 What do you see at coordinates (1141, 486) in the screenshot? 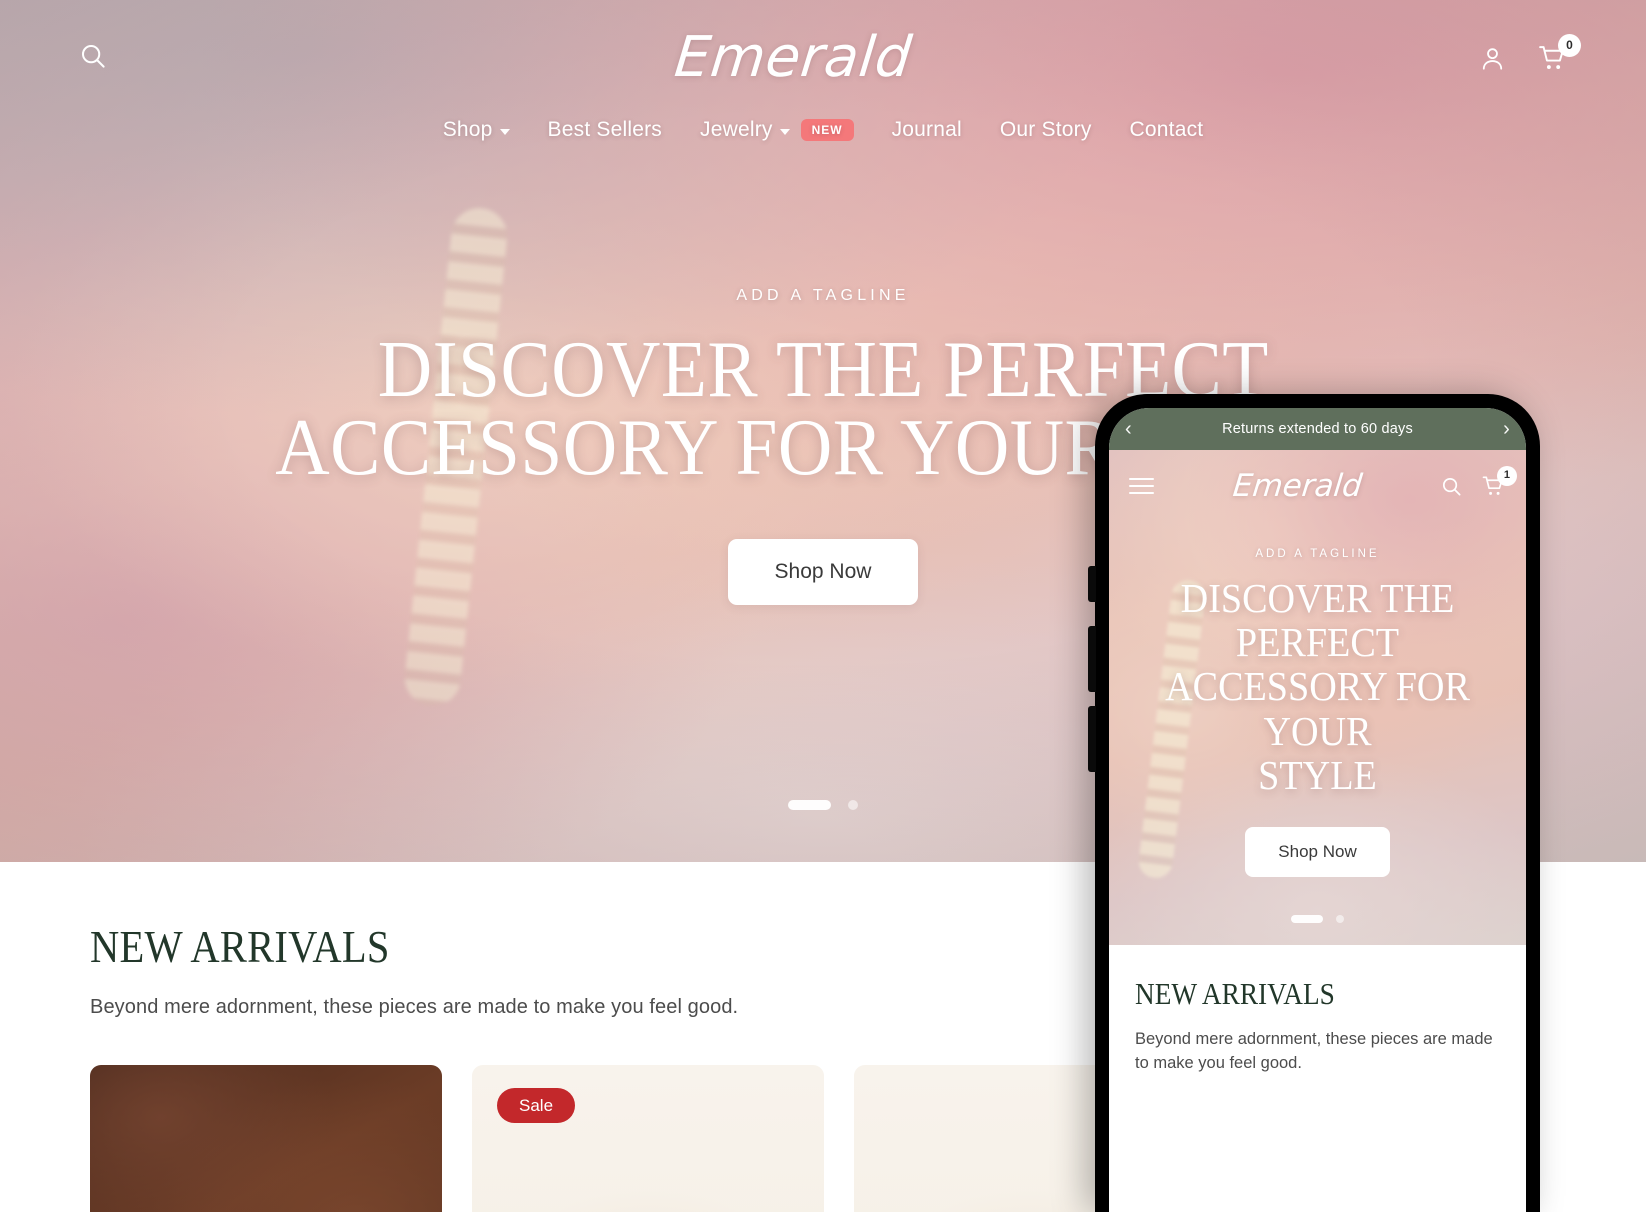
I see `hamburger-menu-icon` at bounding box center [1141, 486].